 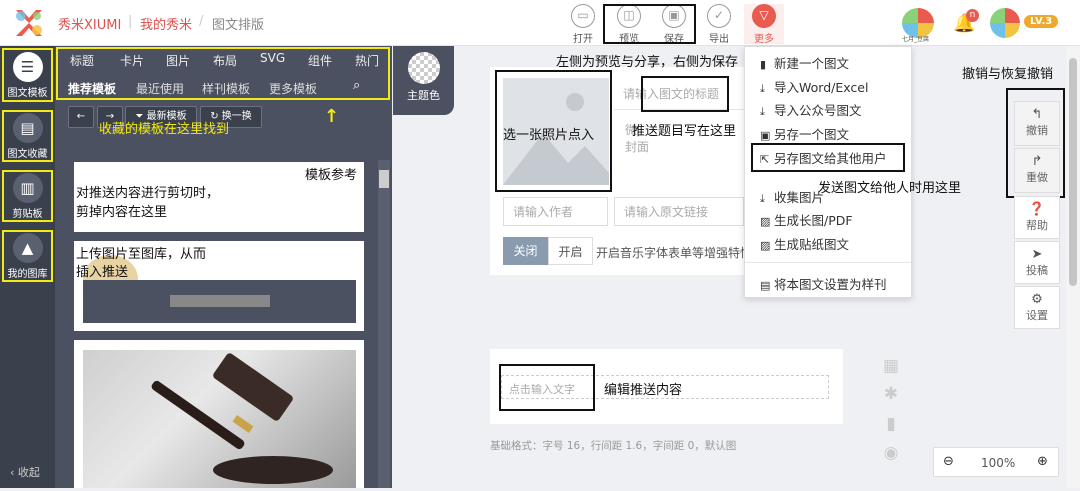 I want to click on theme-color-button: 主题色, so click(x=423, y=80).